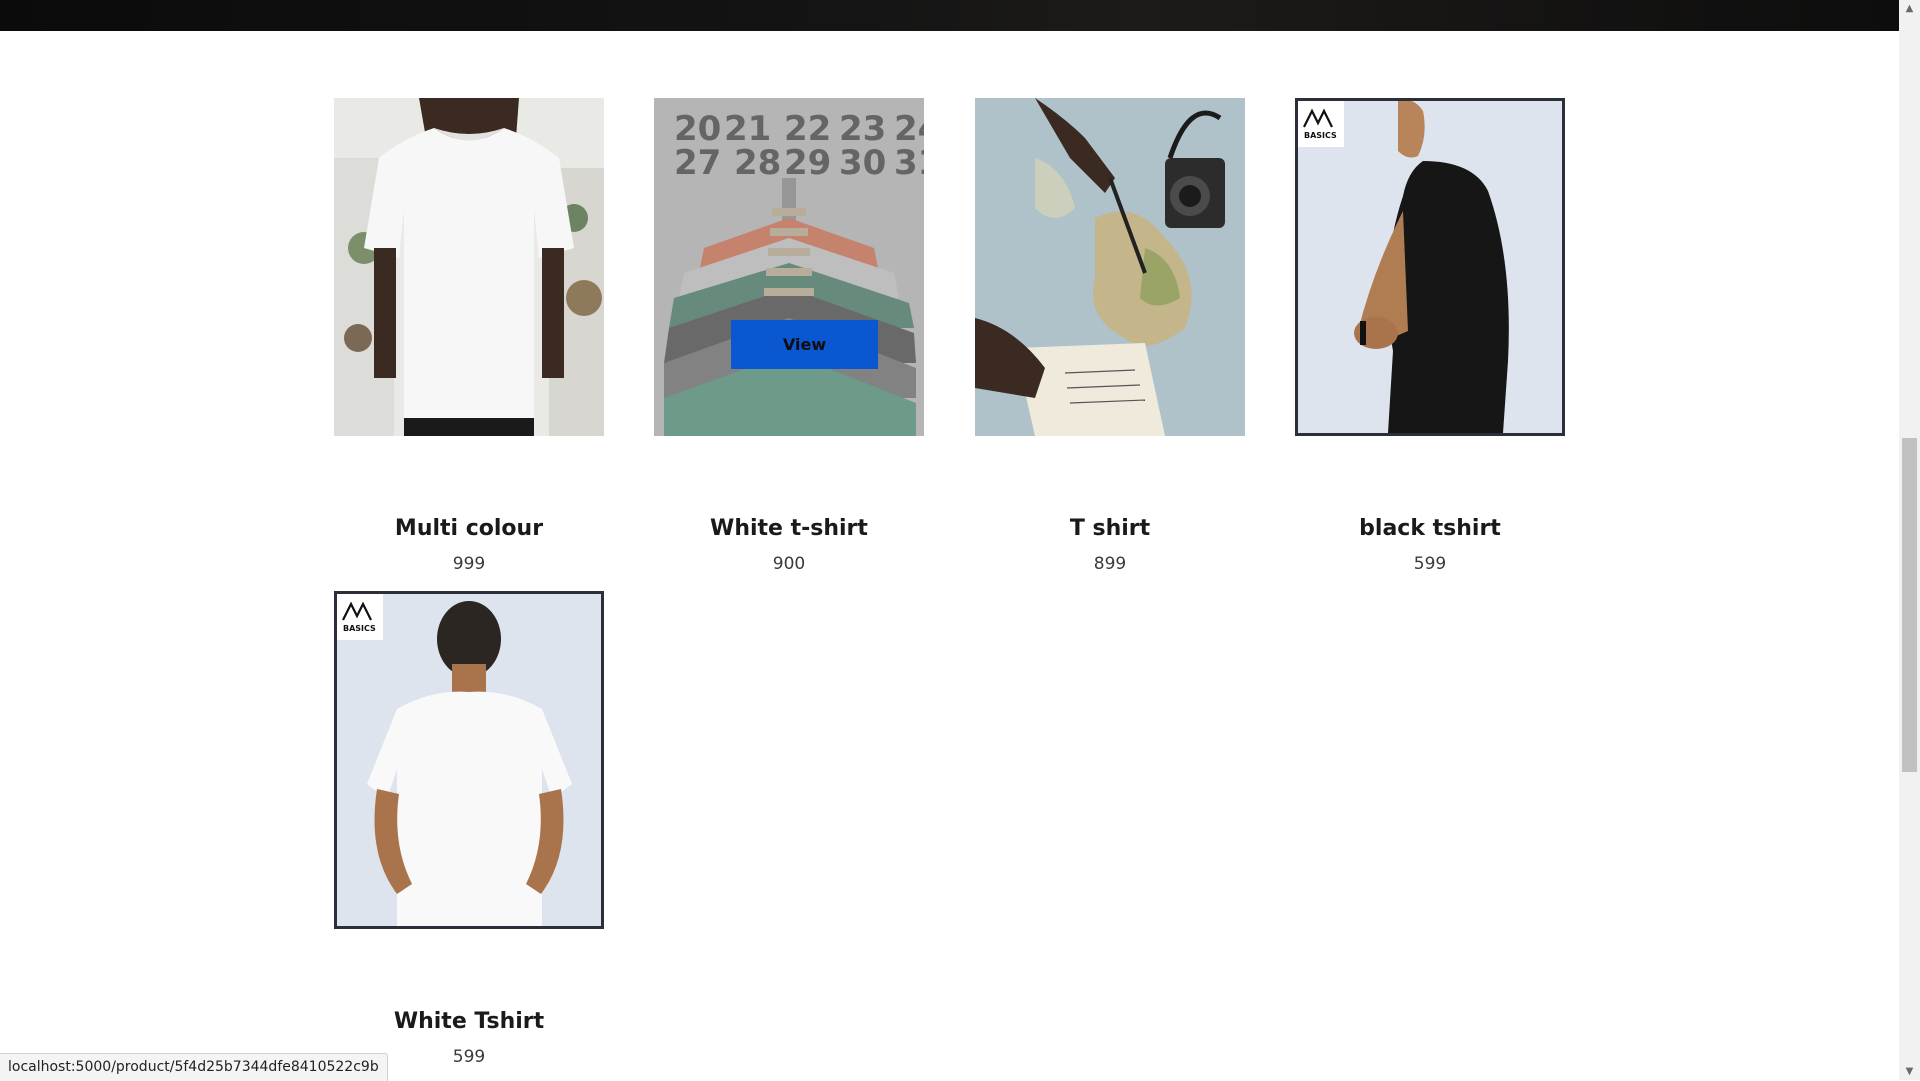 This screenshot has height=1081, width=1920. I want to click on map-camera-photo-icon, so click(1110, 267).